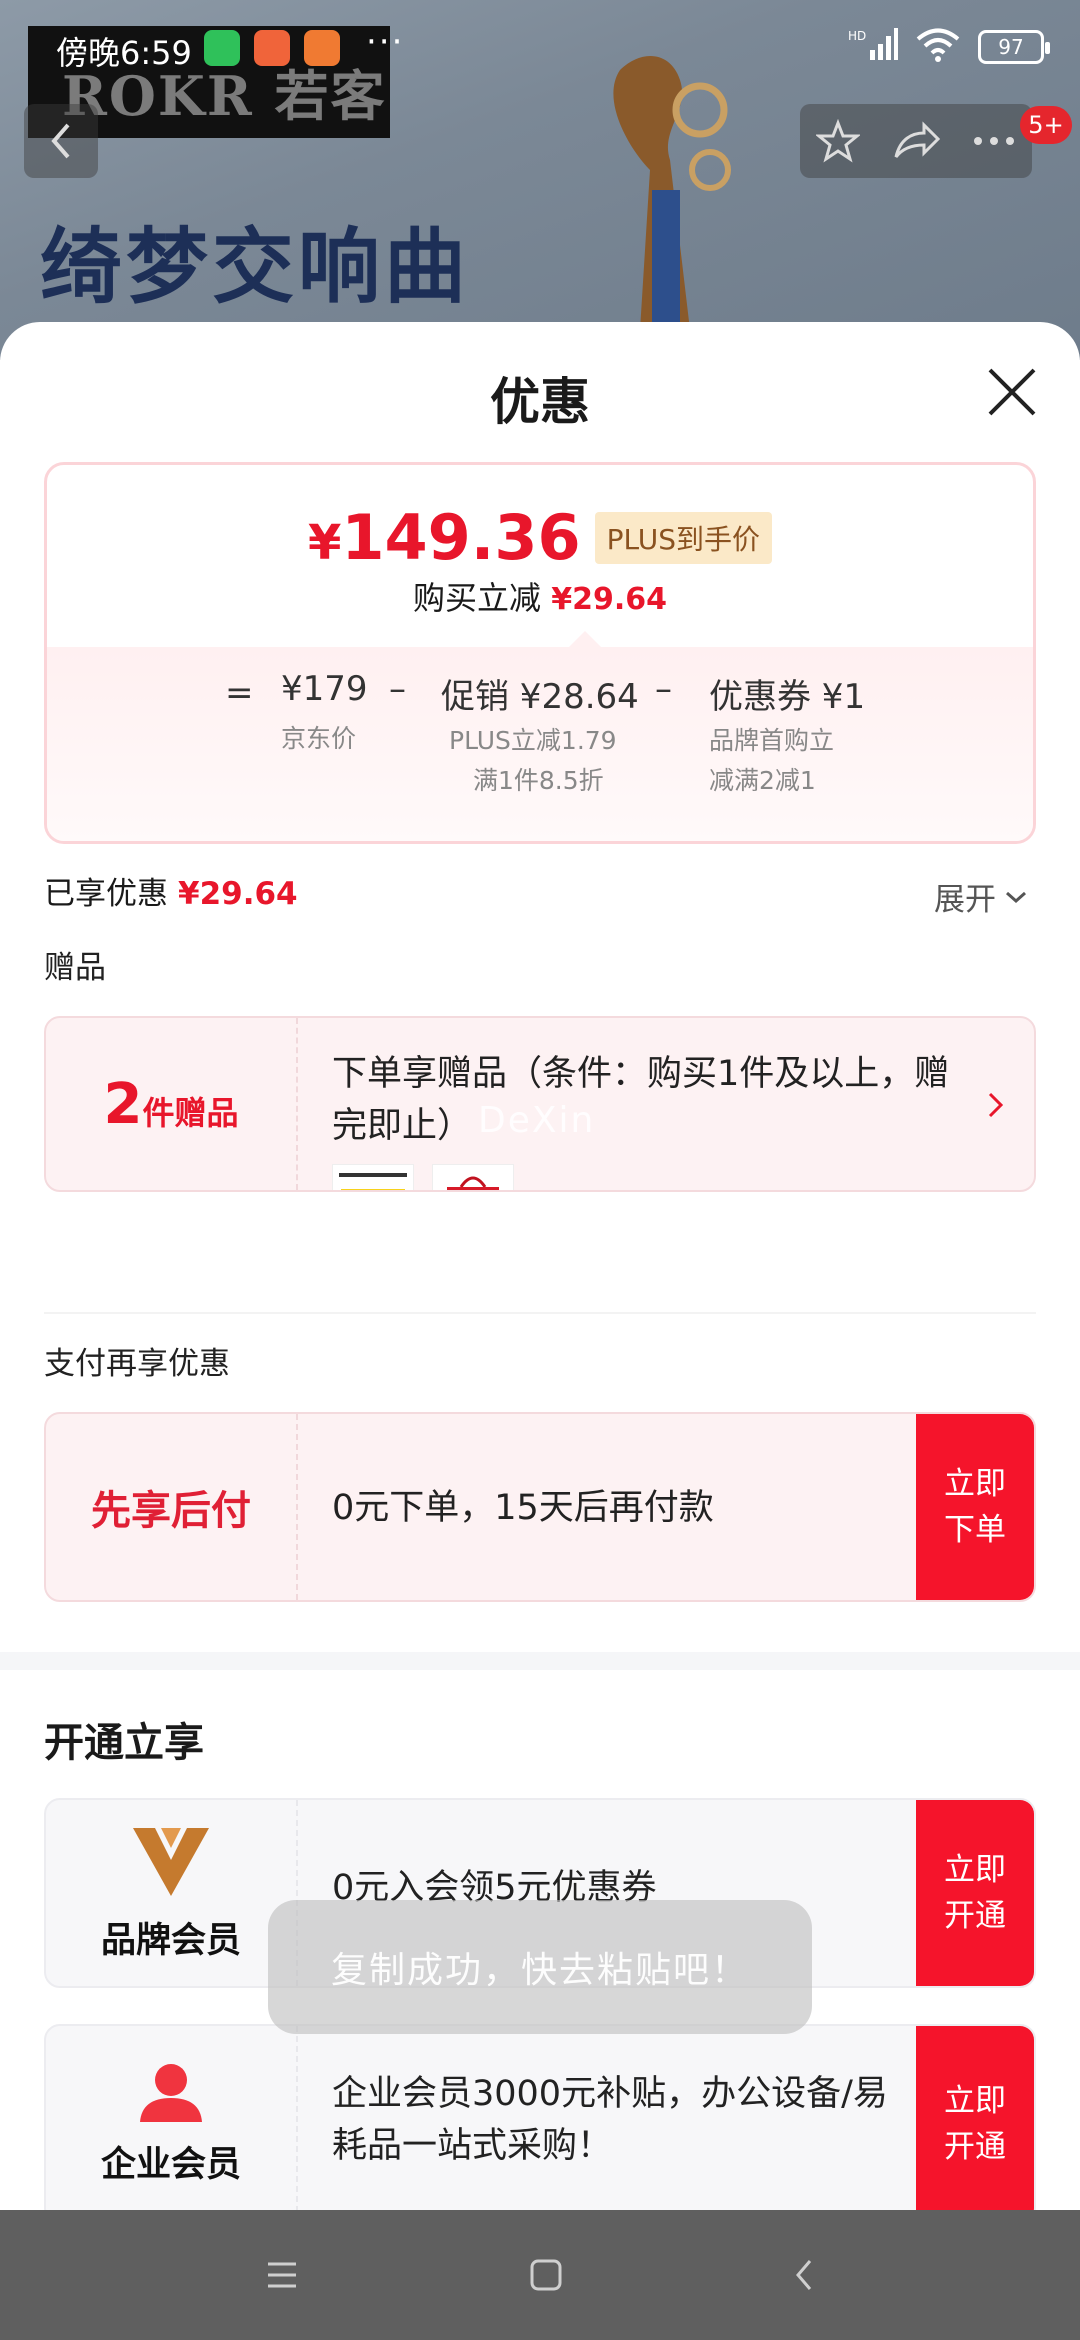 The height and width of the screenshot is (2340, 1080). I want to click on battery-indicator: 97, so click(1014, 47).